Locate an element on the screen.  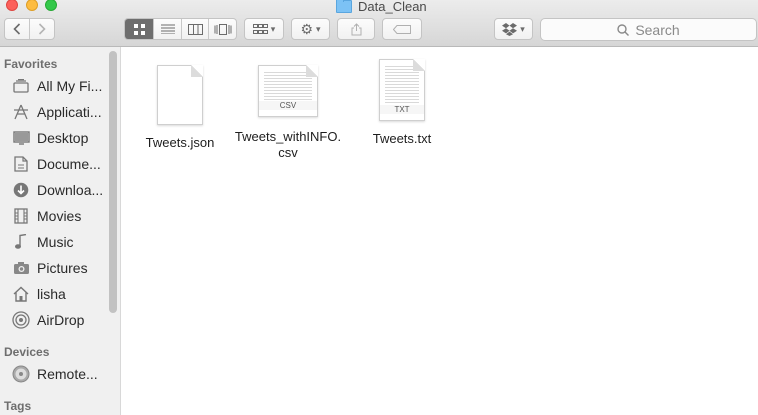
minimize-window-button is located at coordinates (32, 5).